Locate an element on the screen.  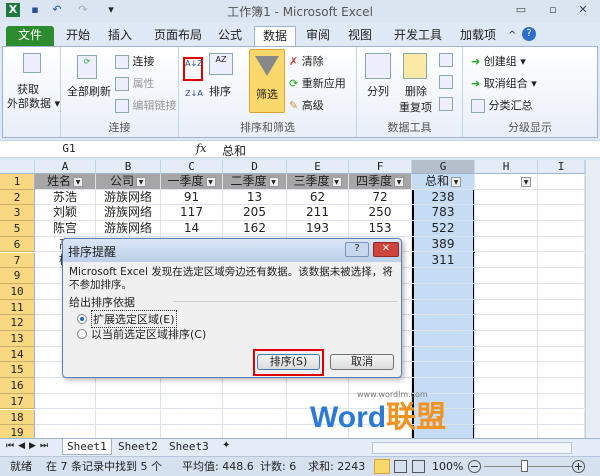
cell: 250 is located at coordinates (380, 213).